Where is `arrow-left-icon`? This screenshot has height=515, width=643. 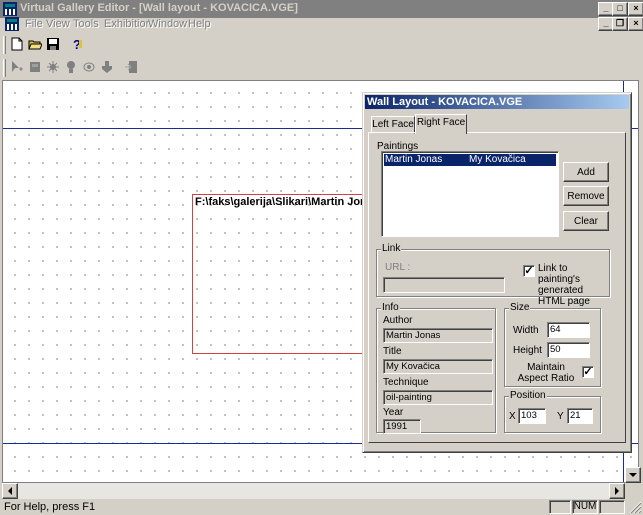 arrow-left-icon is located at coordinates (10, 491).